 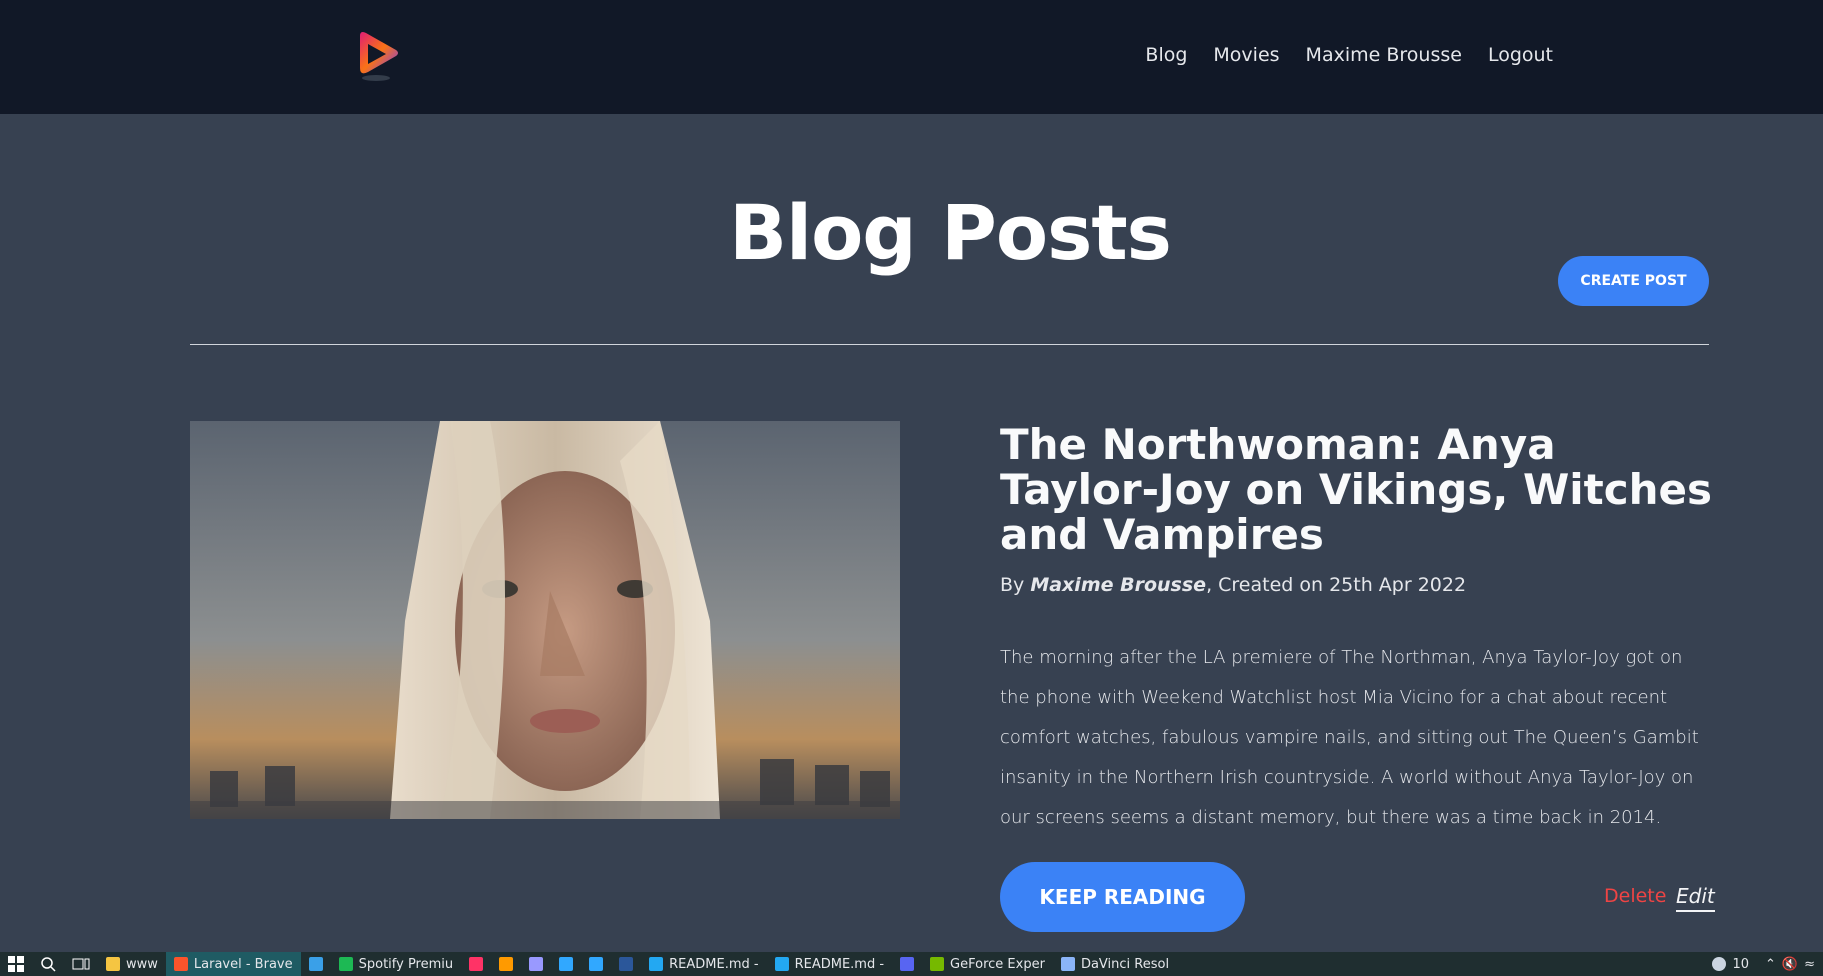 What do you see at coordinates (1719, 964) in the screenshot?
I see `cloud-icon` at bounding box center [1719, 964].